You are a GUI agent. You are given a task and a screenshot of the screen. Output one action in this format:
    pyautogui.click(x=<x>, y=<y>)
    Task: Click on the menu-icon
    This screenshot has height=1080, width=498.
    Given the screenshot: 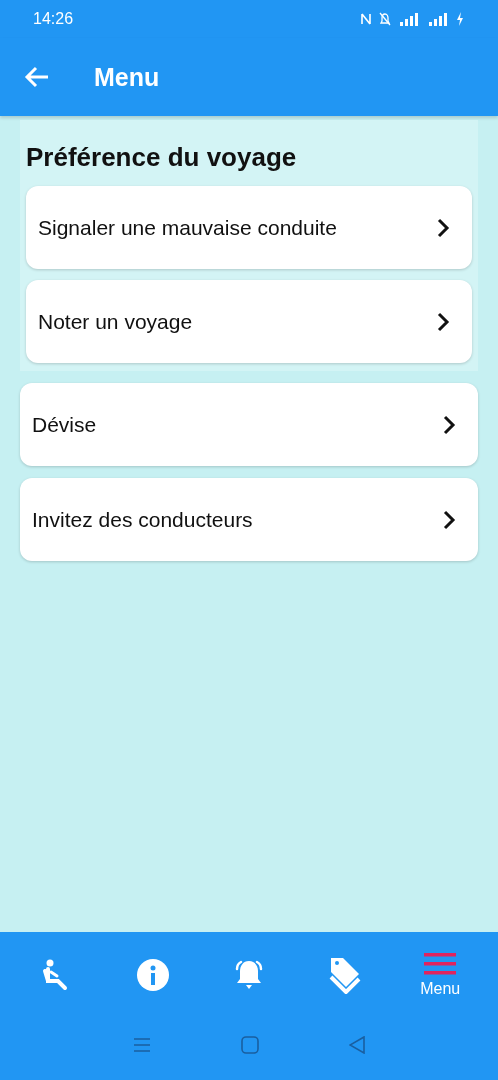 What is the action you would take?
    pyautogui.click(x=440, y=963)
    